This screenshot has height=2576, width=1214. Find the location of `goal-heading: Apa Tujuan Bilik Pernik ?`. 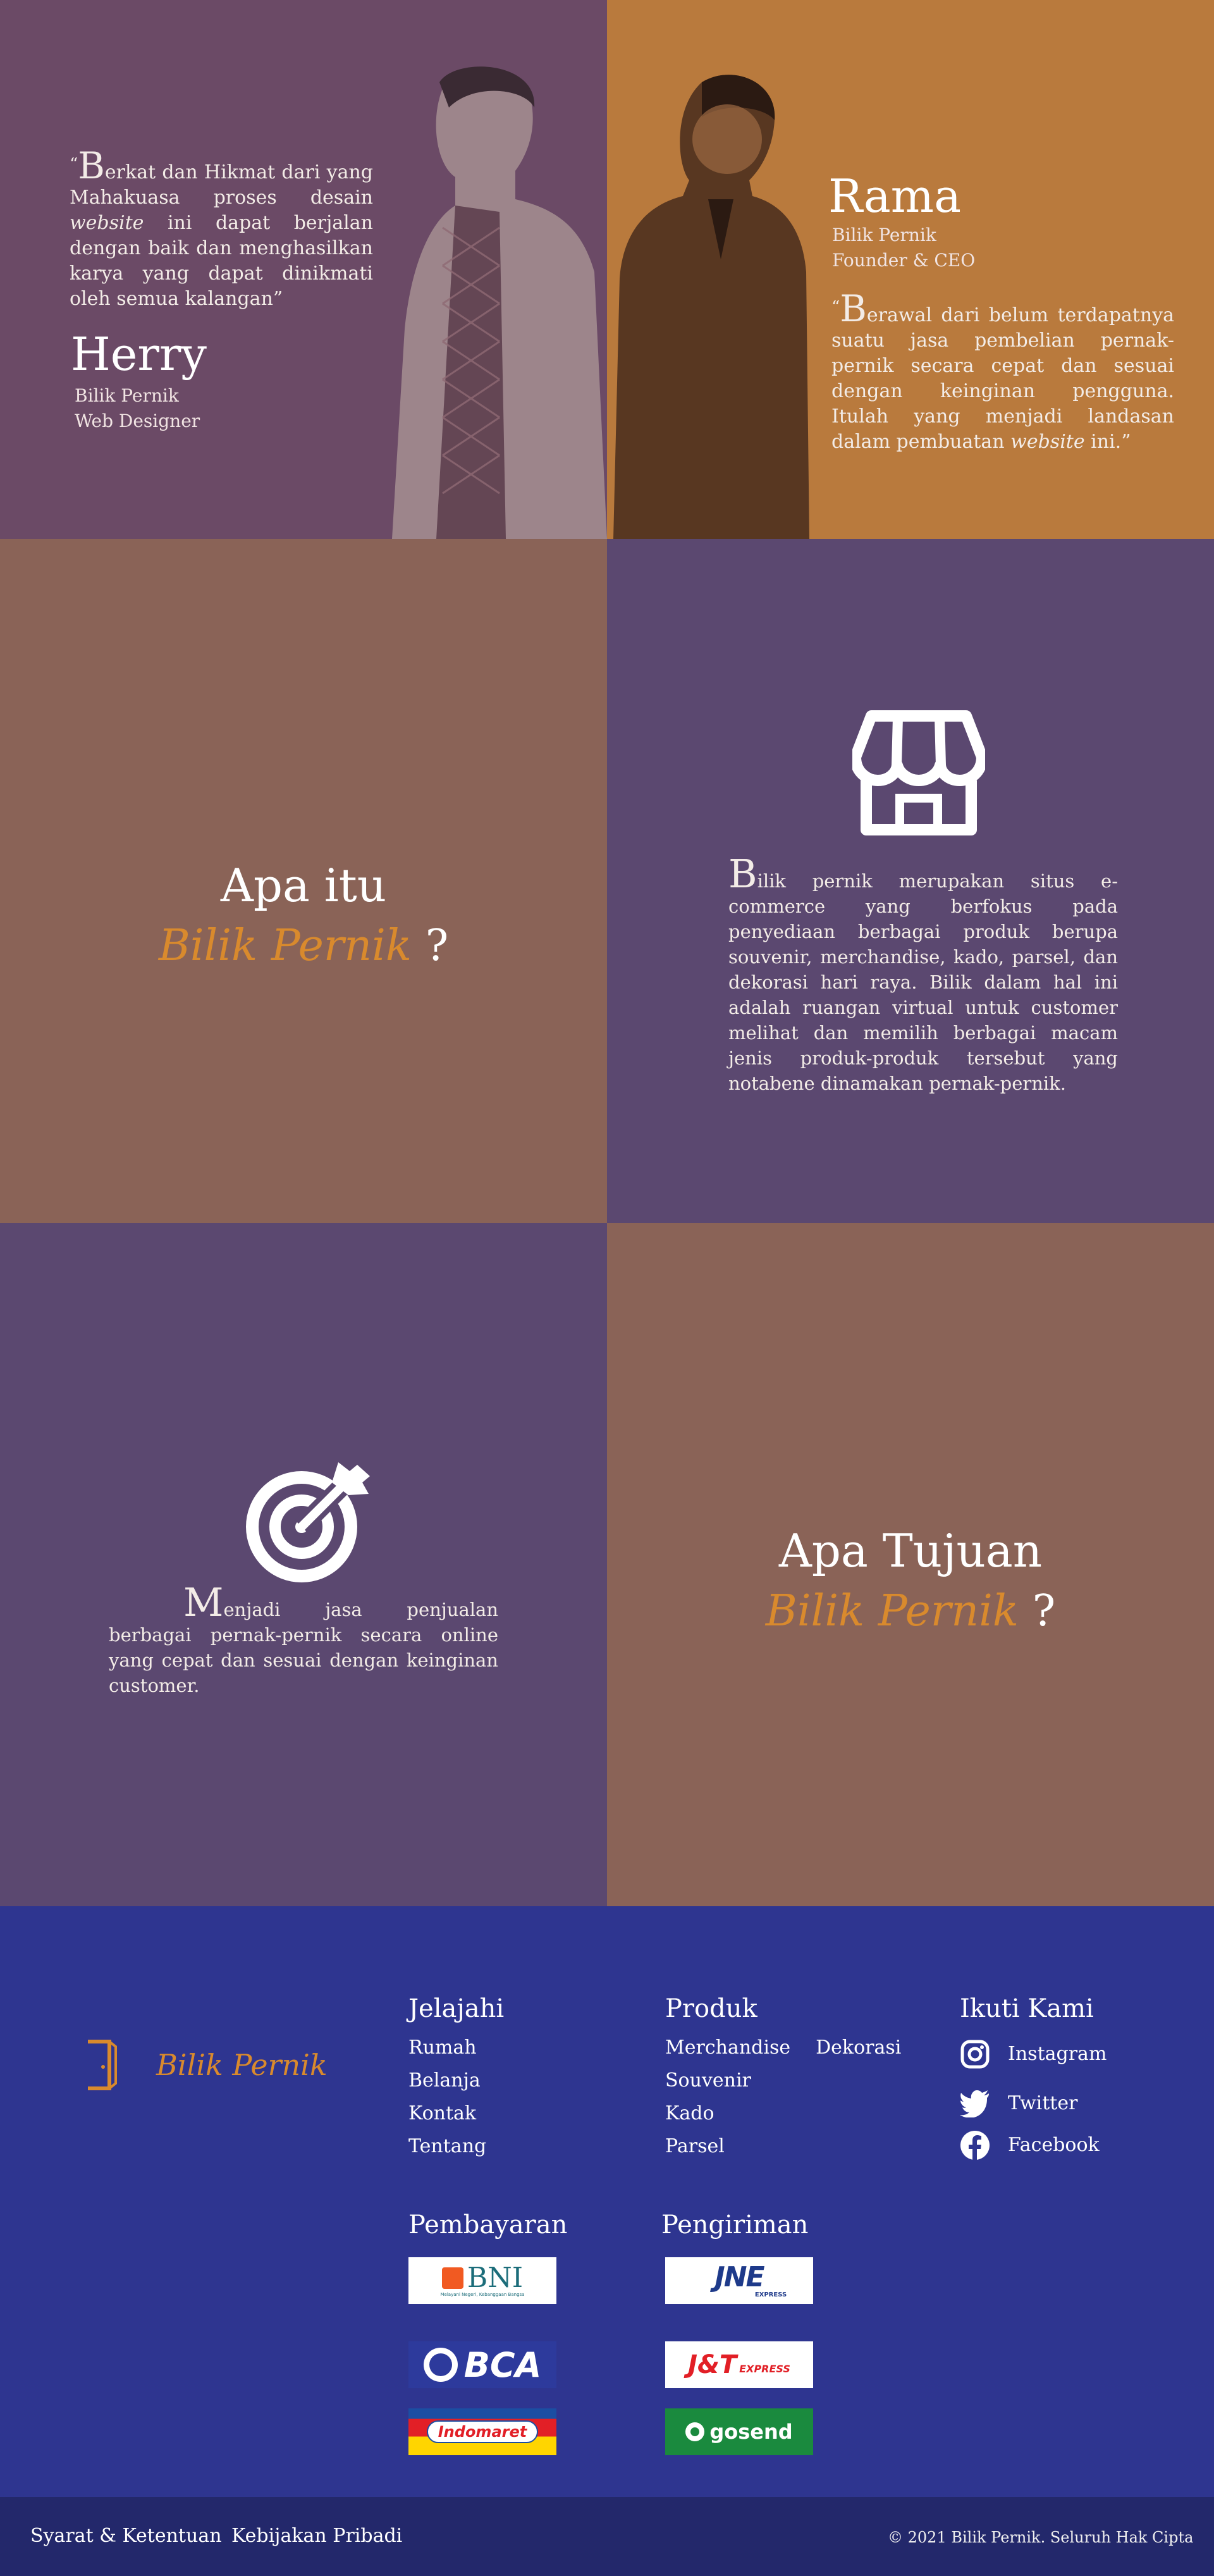

goal-heading: Apa Tujuan Bilik Pernik ? is located at coordinates (910, 1581).